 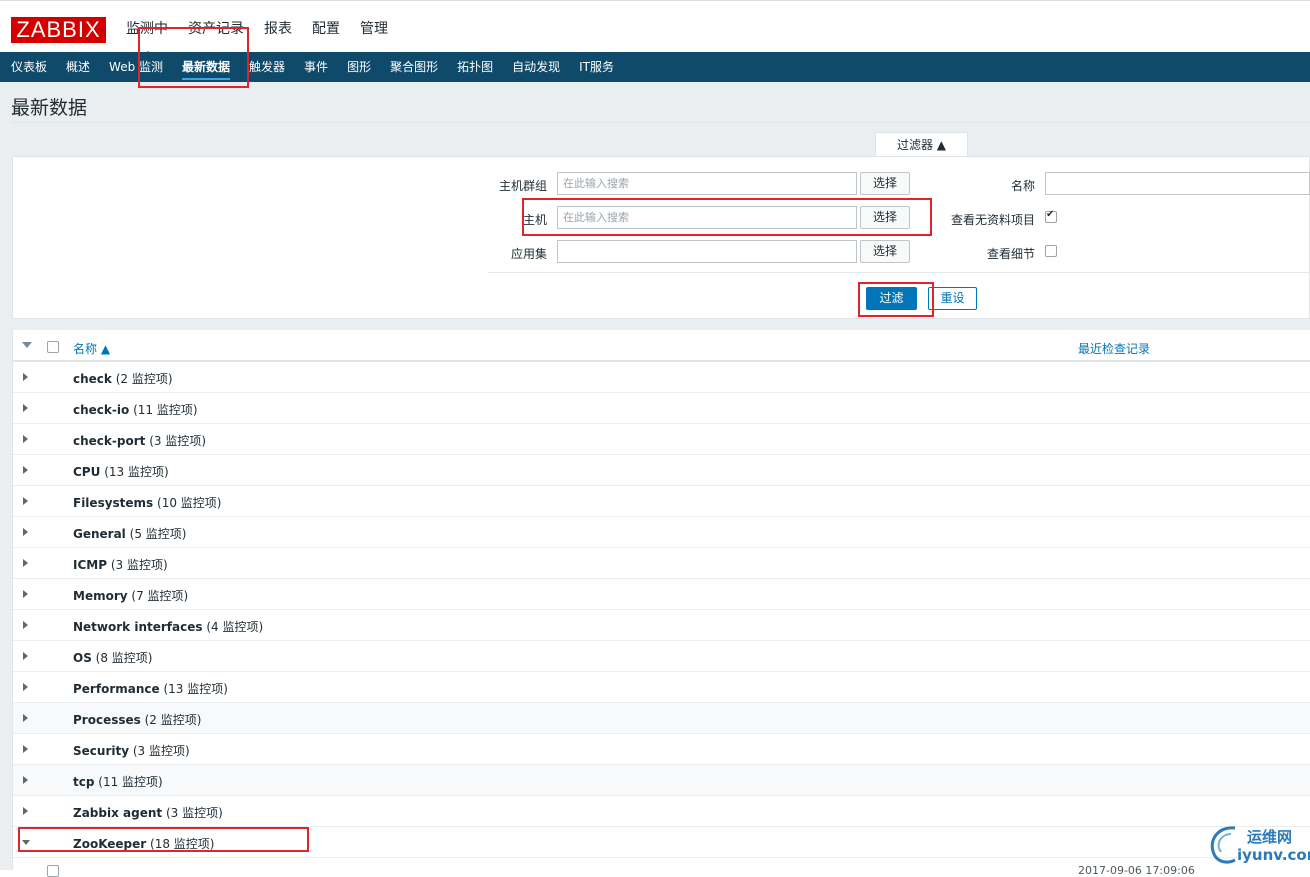 What do you see at coordinates (124, 658) in the screenshot?
I see `item-count: (8 监控项)` at bounding box center [124, 658].